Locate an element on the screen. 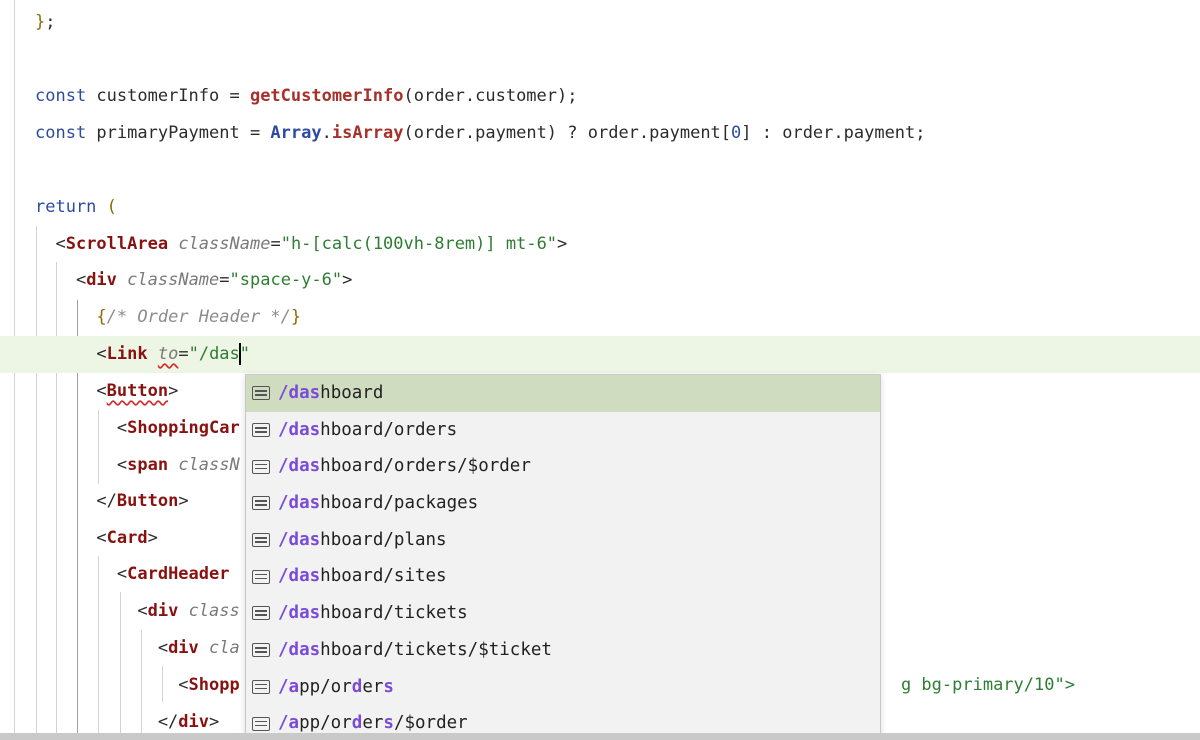  code-token: "space-y-6" is located at coordinates (286, 280).